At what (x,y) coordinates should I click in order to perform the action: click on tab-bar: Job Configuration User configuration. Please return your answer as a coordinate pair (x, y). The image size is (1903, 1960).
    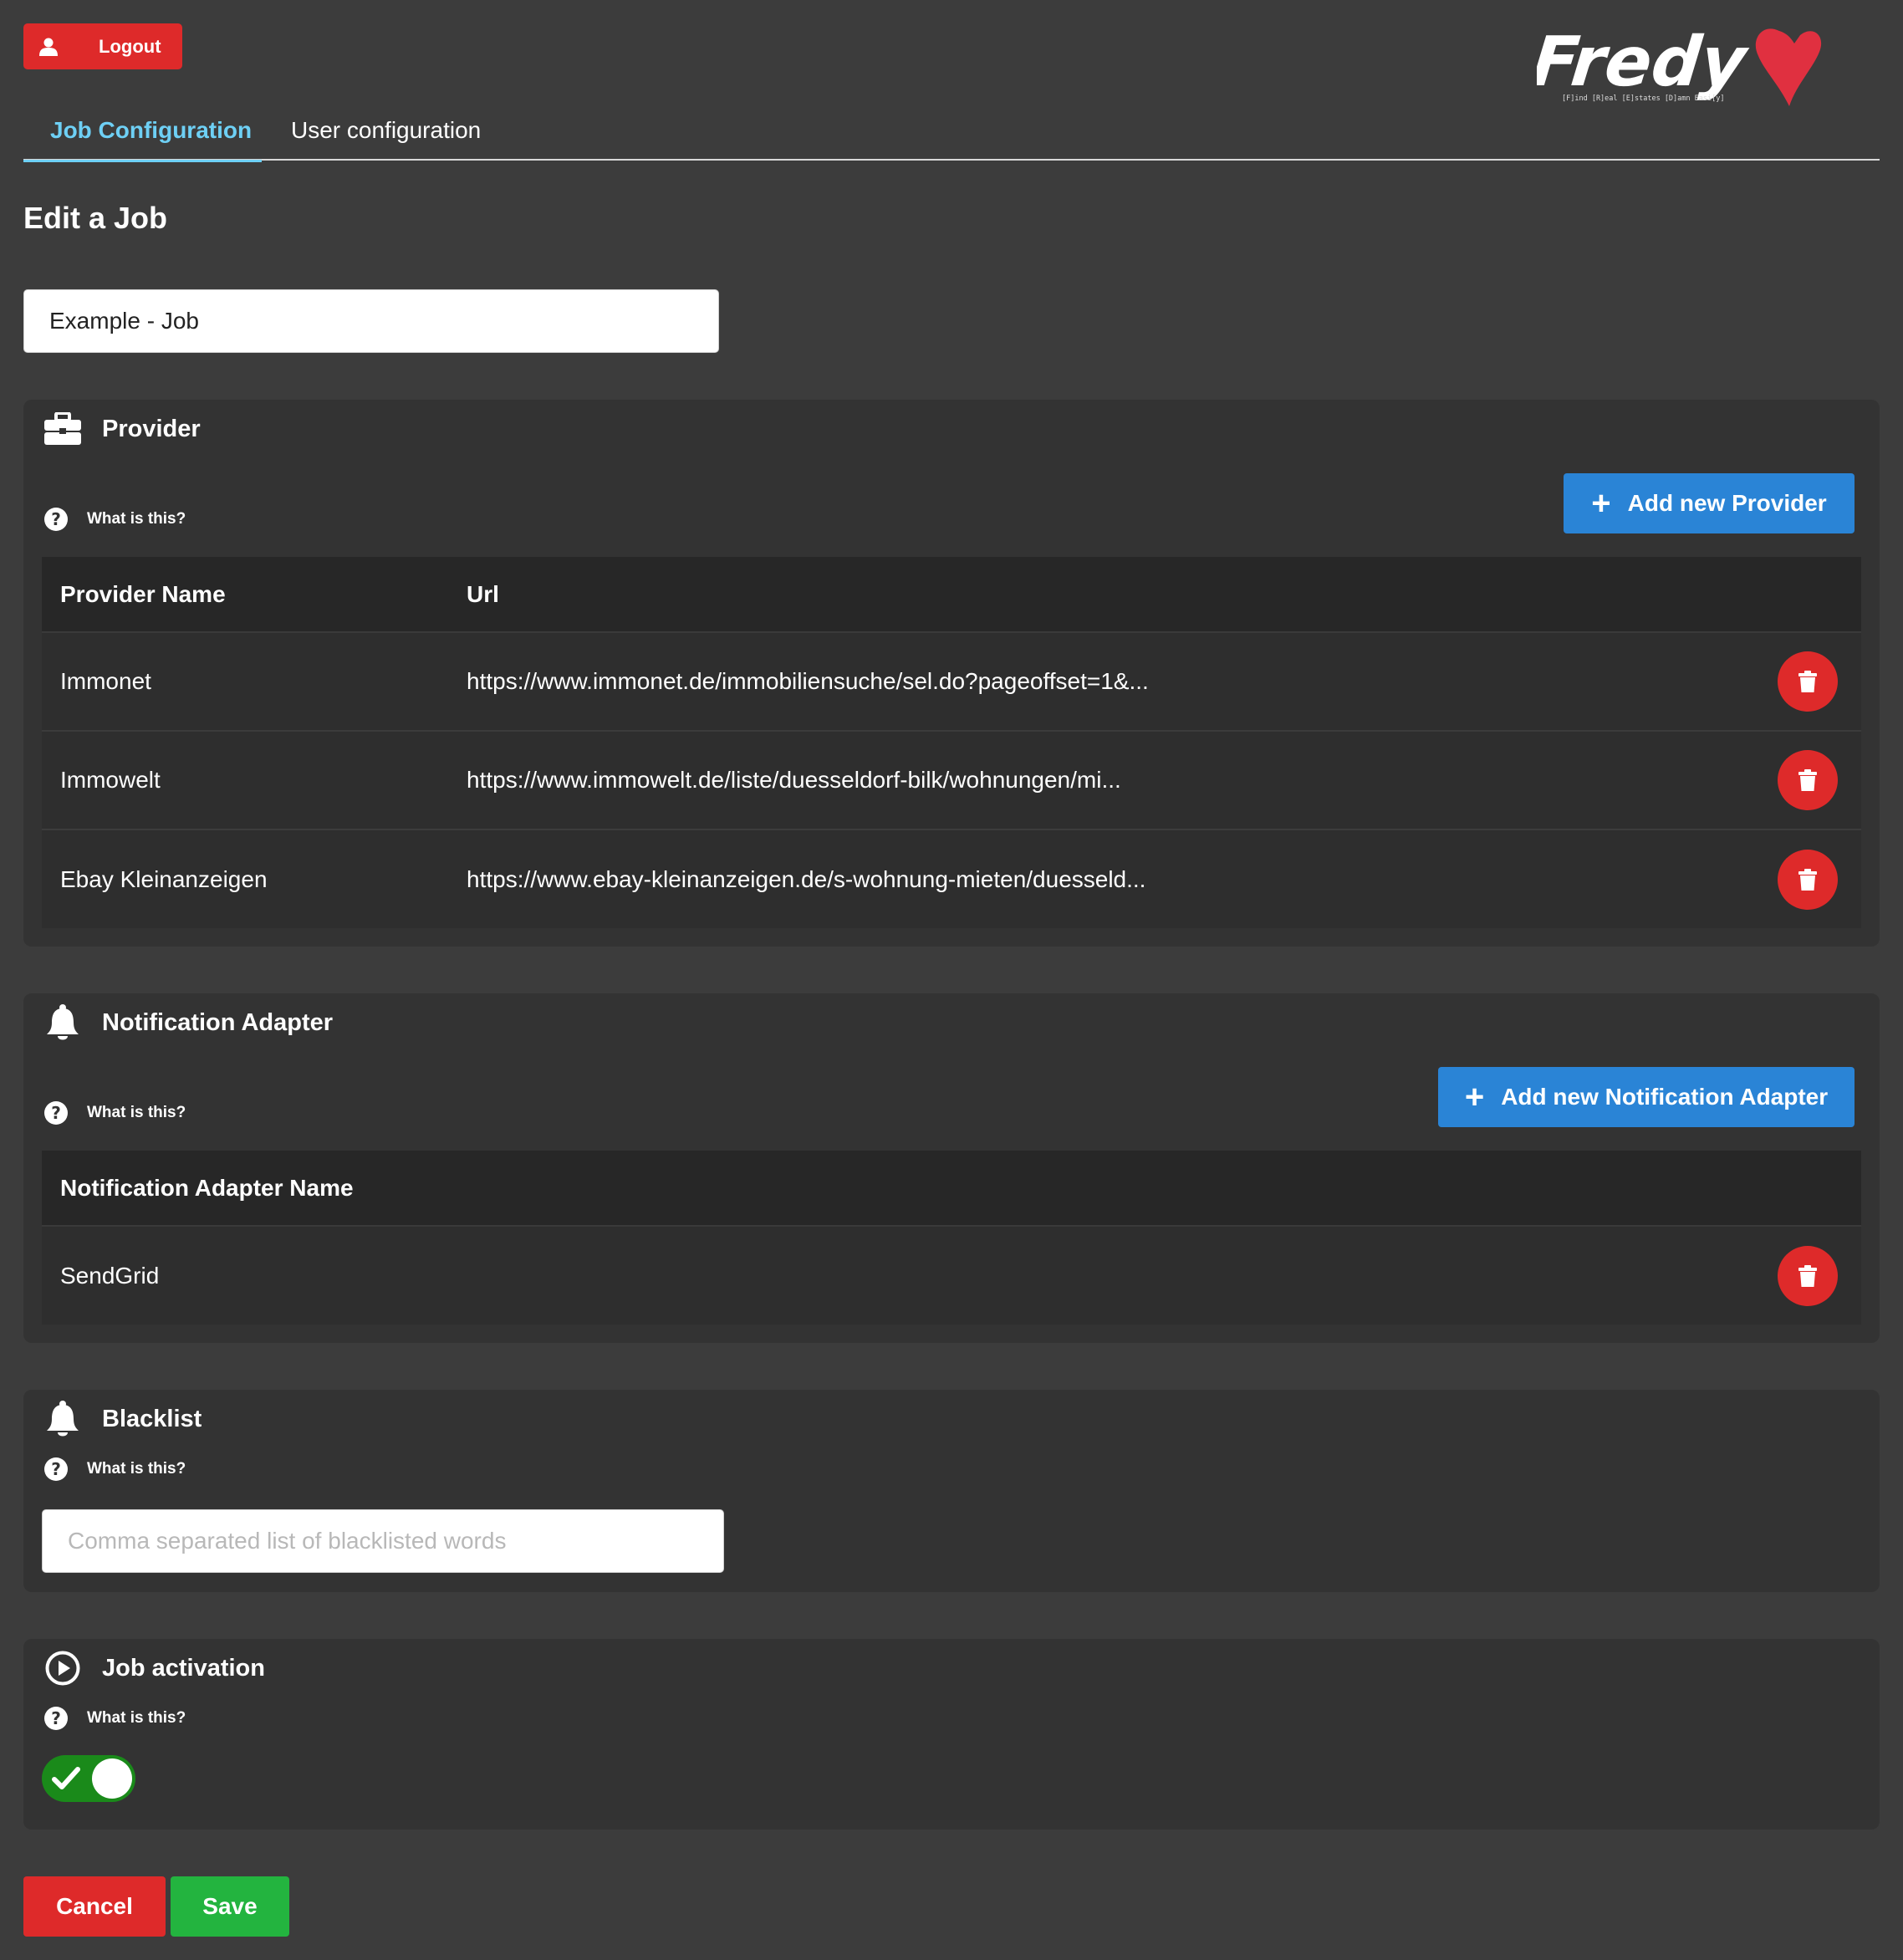
    Looking at the image, I should click on (951, 131).